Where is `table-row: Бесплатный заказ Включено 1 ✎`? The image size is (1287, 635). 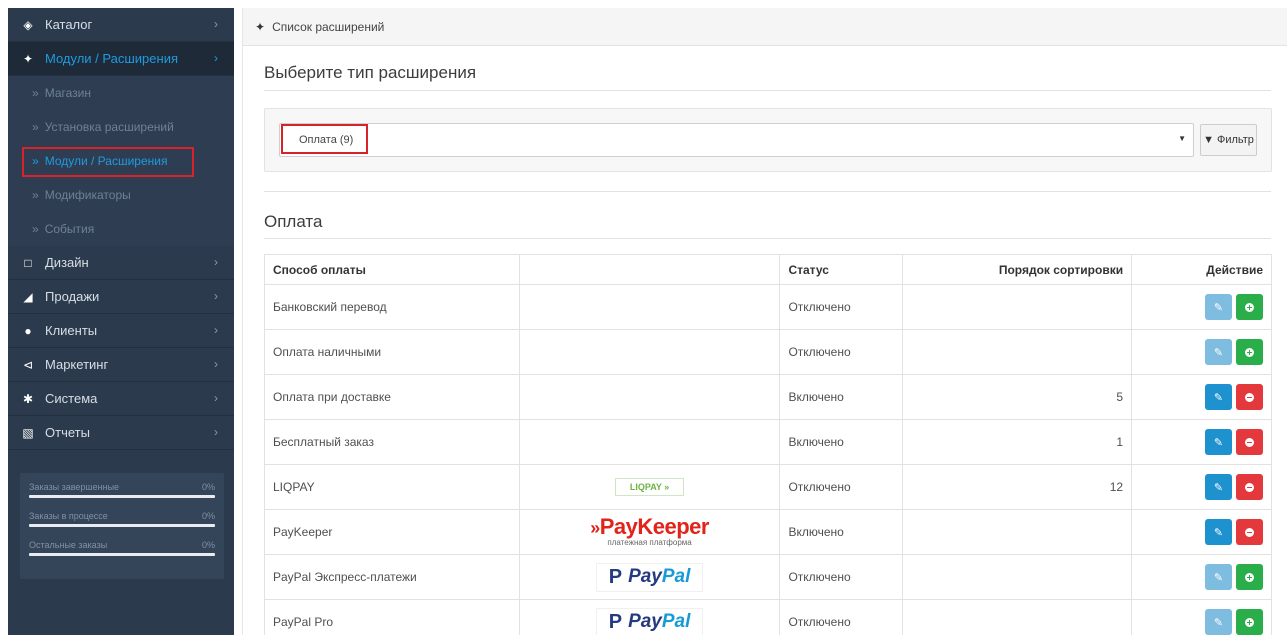 table-row: Бесплатный заказ Включено 1 ✎ is located at coordinates (768, 442).